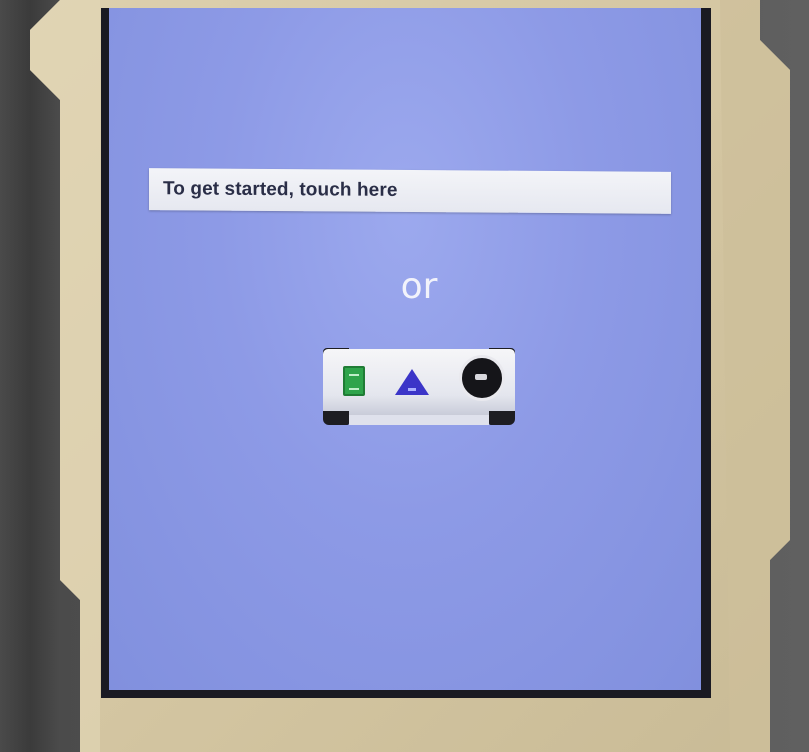 Image resolution: width=809 pixels, height=752 pixels. Describe the element at coordinates (336, 418) in the screenshot. I see `controller-bumper-bottom-left` at that location.